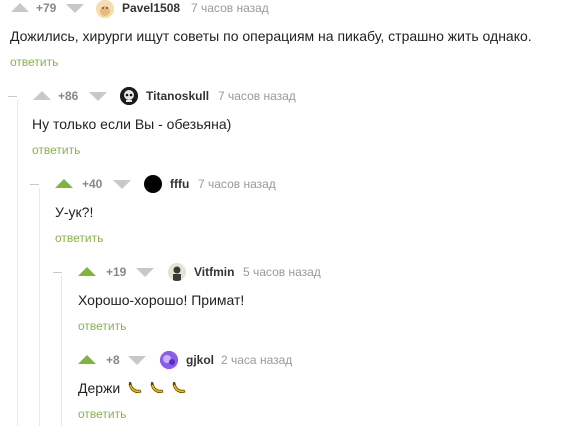 Image resolution: width=570 pixels, height=426 pixels. I want to click on comment-text: У-ук?!, so click(74, 212).